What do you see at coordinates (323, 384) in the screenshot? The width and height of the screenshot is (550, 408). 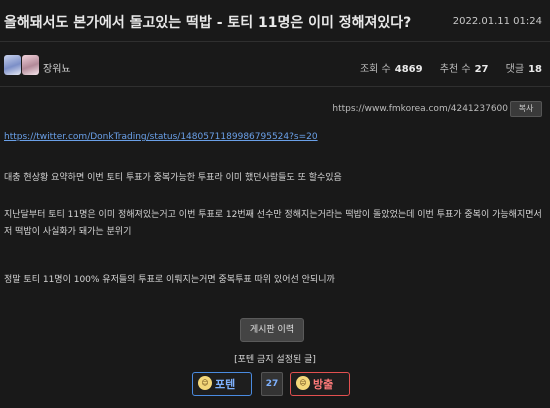 I see `downvote-label: 방출` at bounding box center [323, 384].